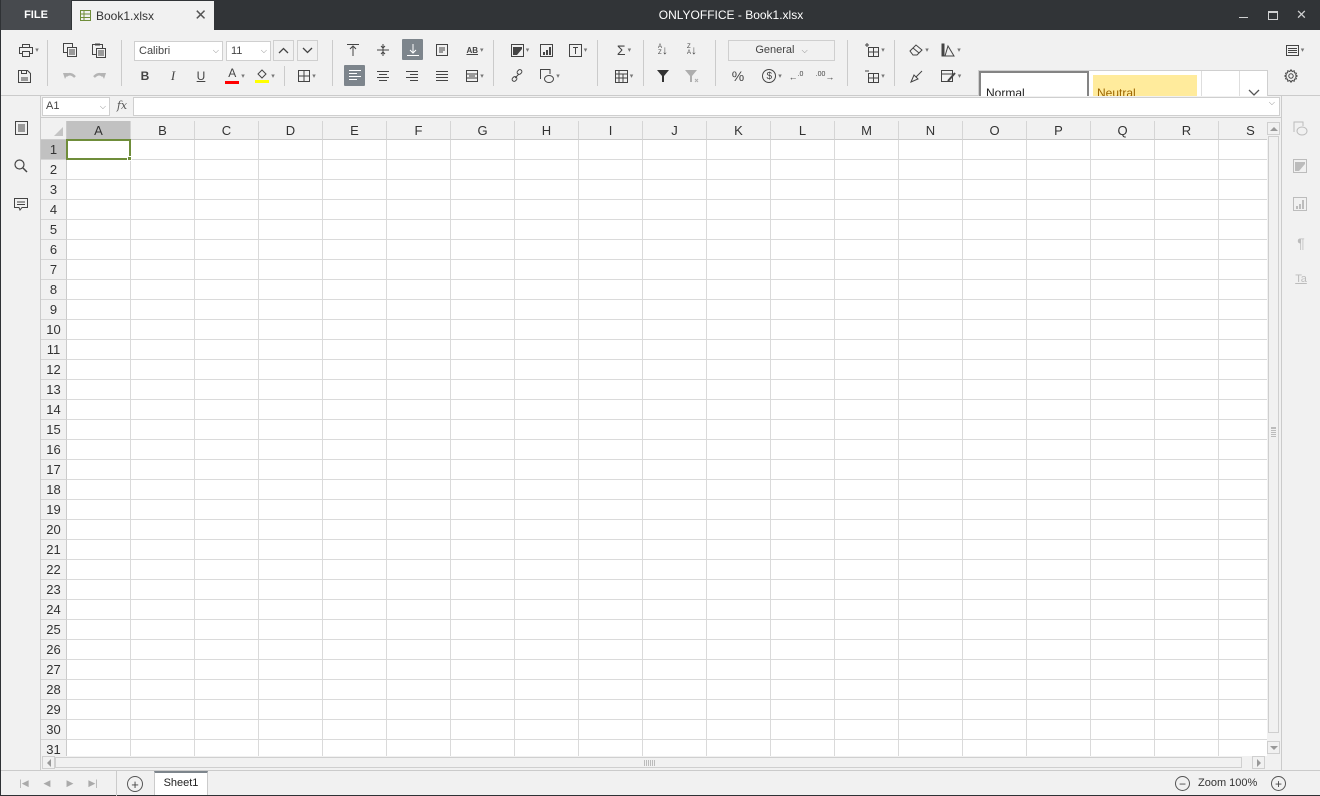  Describe the element at coordinates (93, 783) in the screenshot. I see `last-sheet-button: ▶|` at that location.